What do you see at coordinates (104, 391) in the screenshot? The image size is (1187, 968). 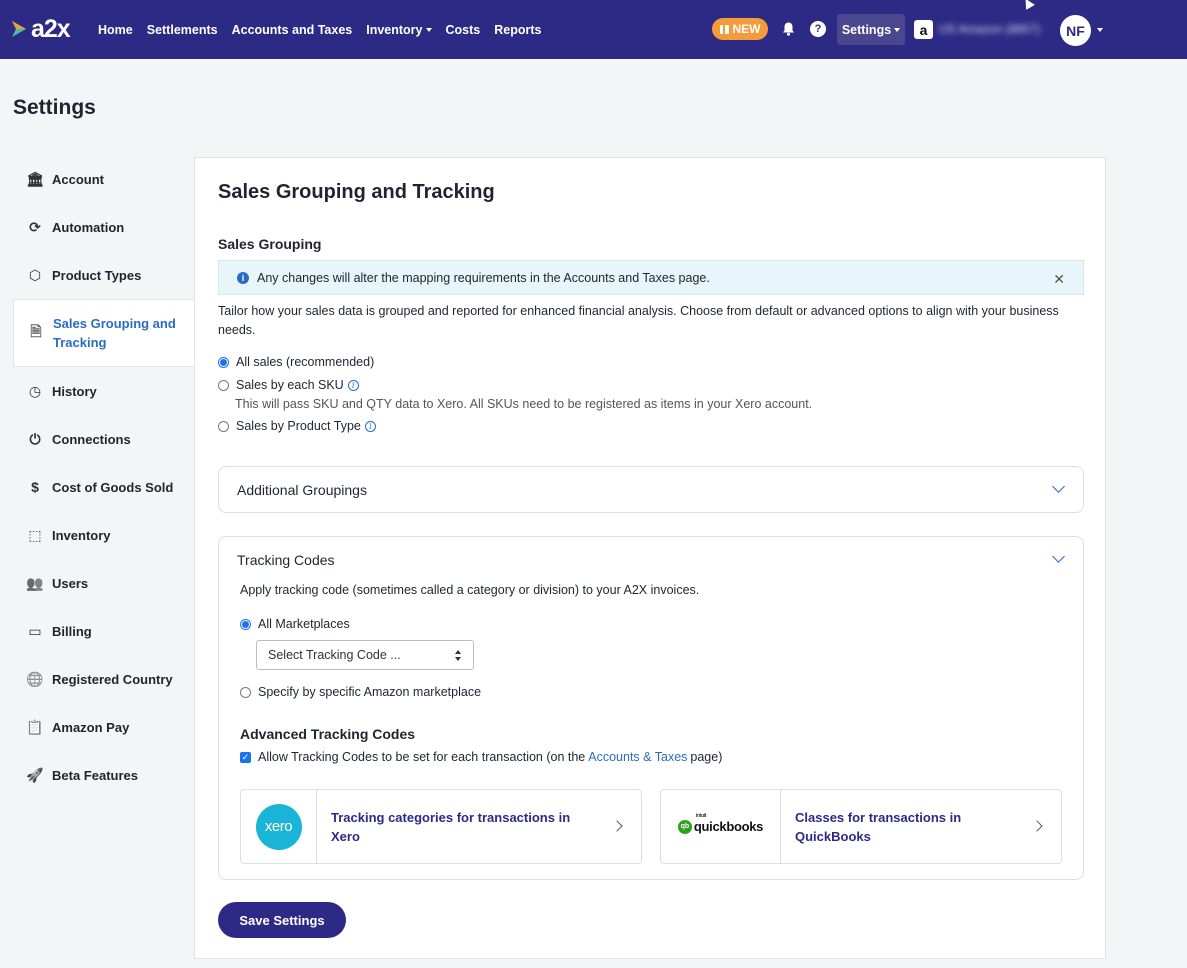 I see `sidebar-item-history: ◷ History` at bounding box center [104, 391].